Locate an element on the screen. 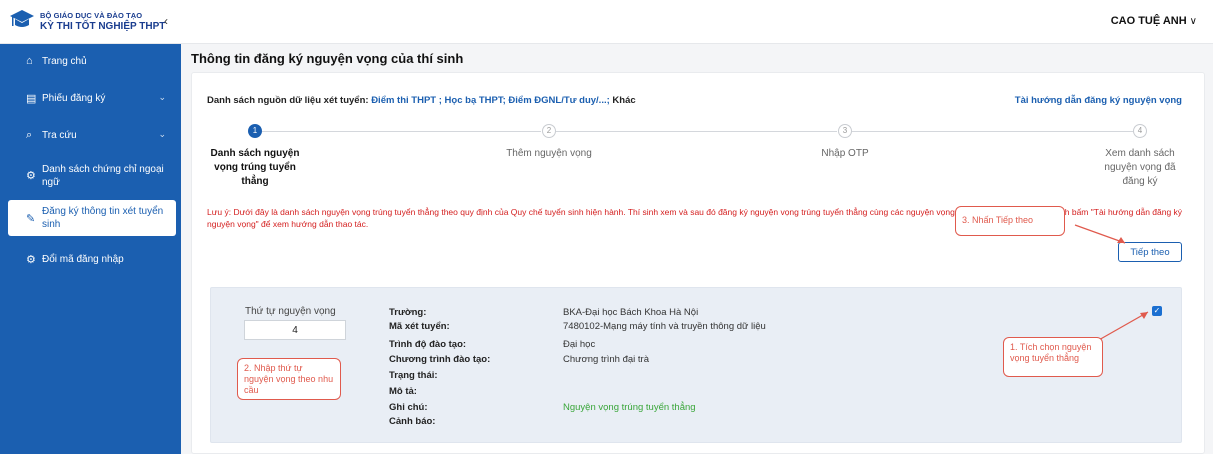 This screenshot has height=454, width=1213. field-value: Nguyện vọng trúng tuyển thẳng is located at coordinates (629, 407).